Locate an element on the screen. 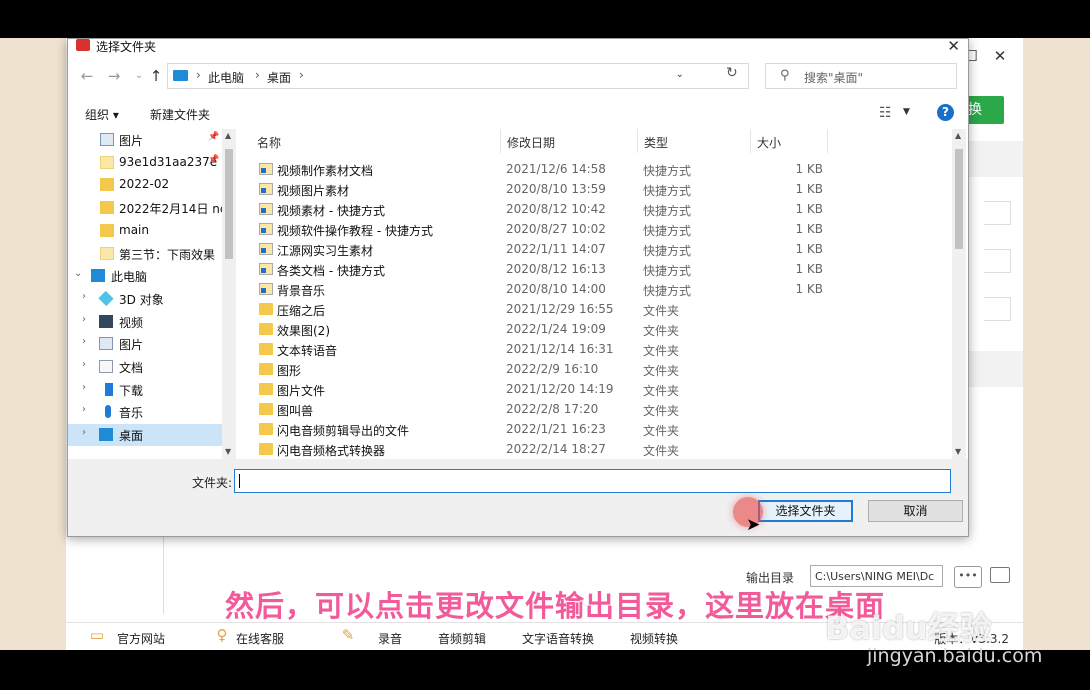 Image resolution: width=1090 pixels, height=690 pixels. help-icon: ? is located at coordinates (945, 112).